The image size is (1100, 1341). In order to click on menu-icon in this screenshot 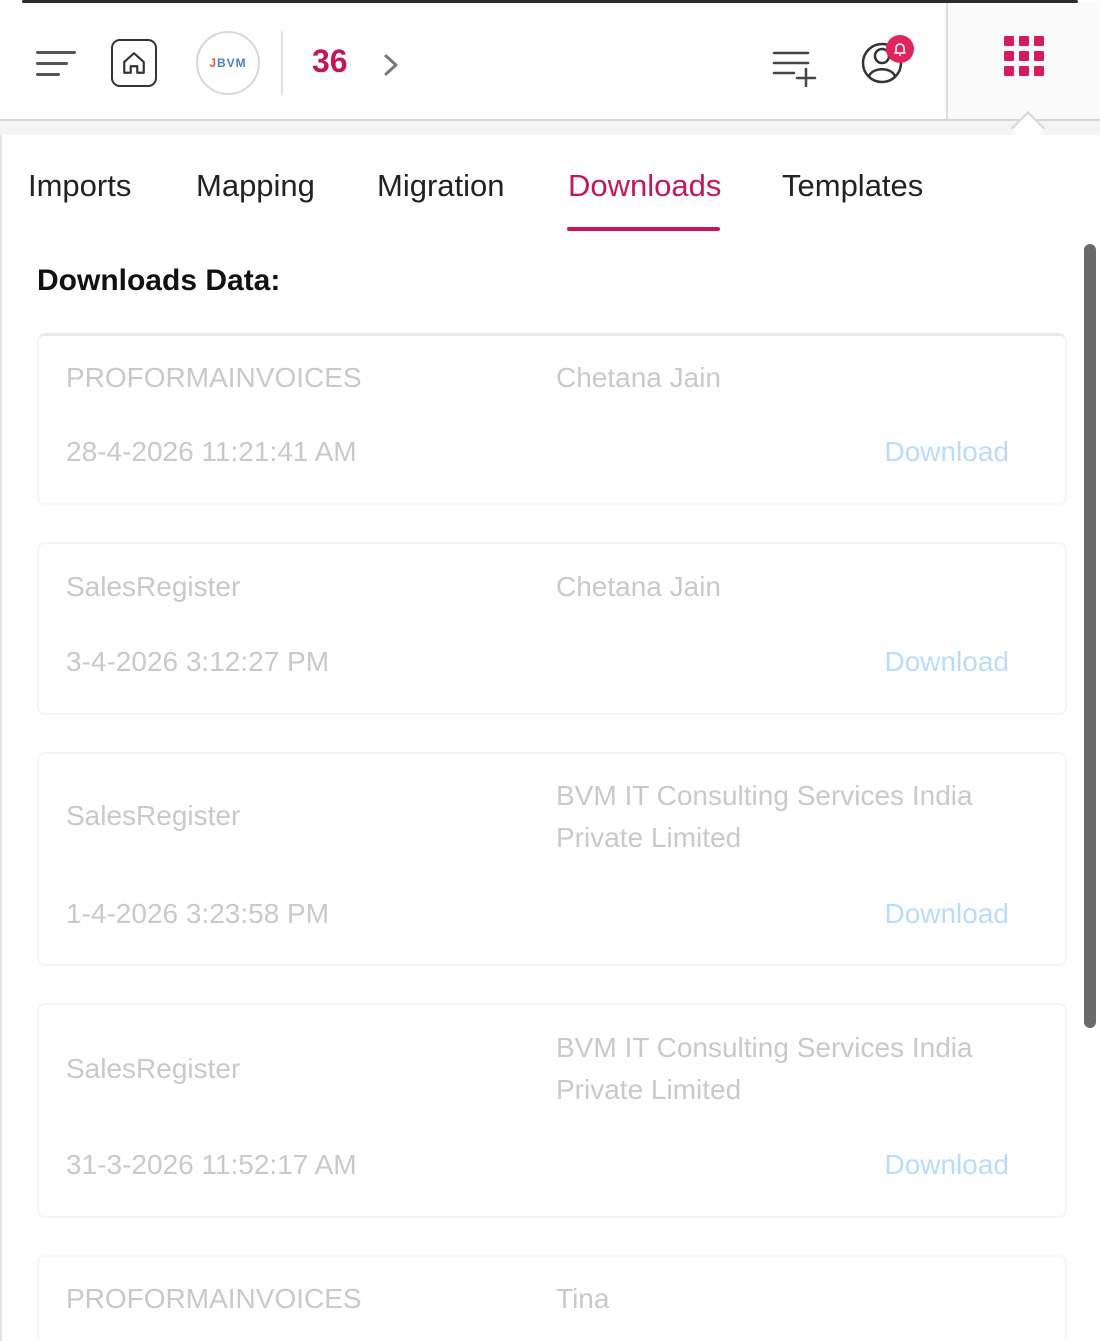, I will do `click(57, 65)`.